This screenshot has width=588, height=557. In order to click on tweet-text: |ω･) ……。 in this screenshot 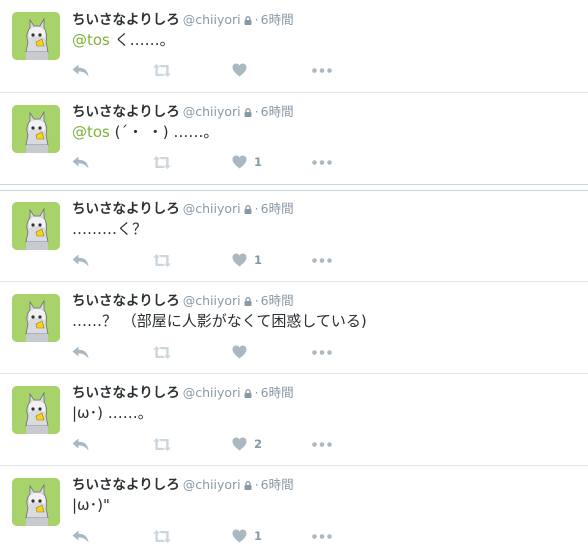, I will do `click(112, 413)`.